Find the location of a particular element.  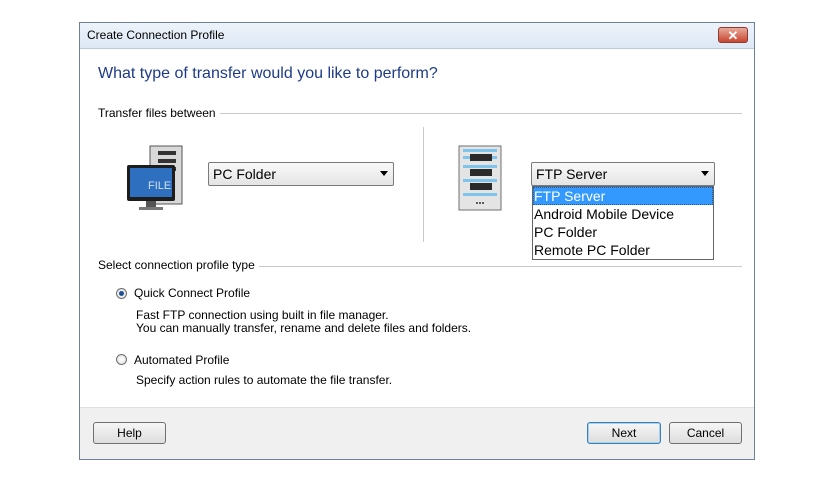

button-bar: Help Next Cancel is located at coordinates (417, 433).